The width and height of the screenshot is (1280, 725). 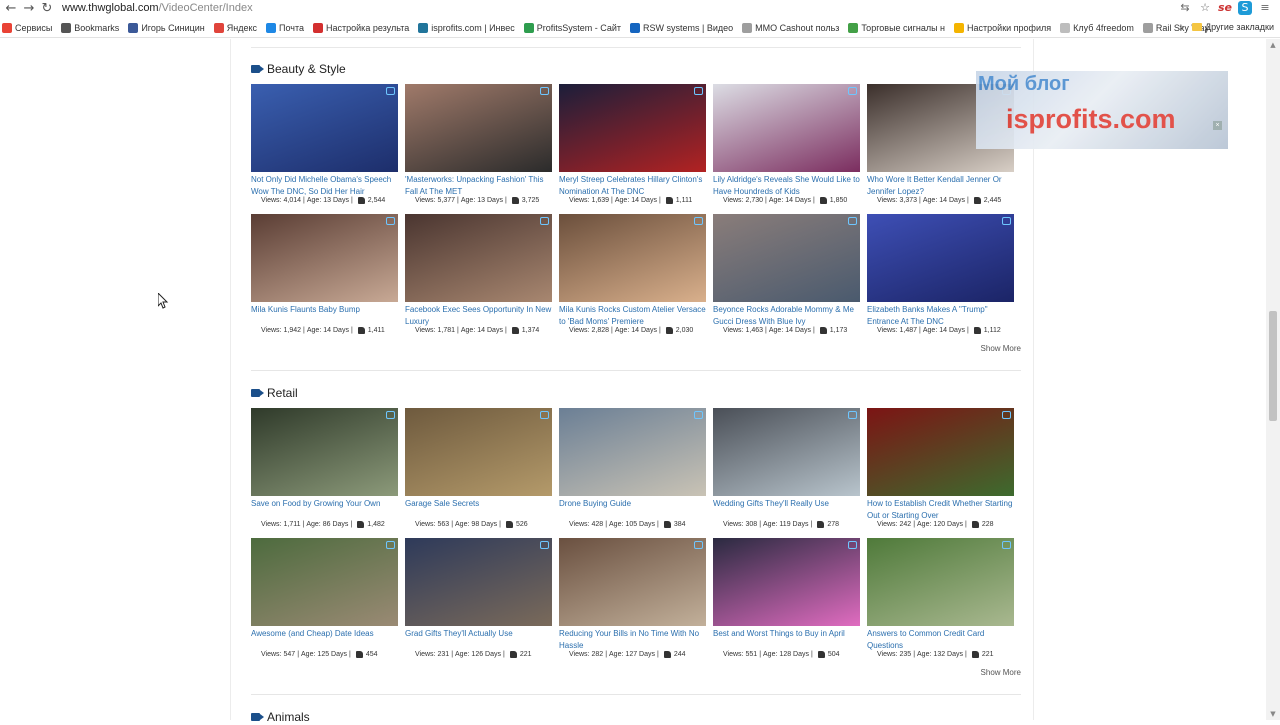 What do you see at coordinates (361, 28) in the screenshot?
I see `bookmark-item: Настройка результа` at bounding box center [361, 28].